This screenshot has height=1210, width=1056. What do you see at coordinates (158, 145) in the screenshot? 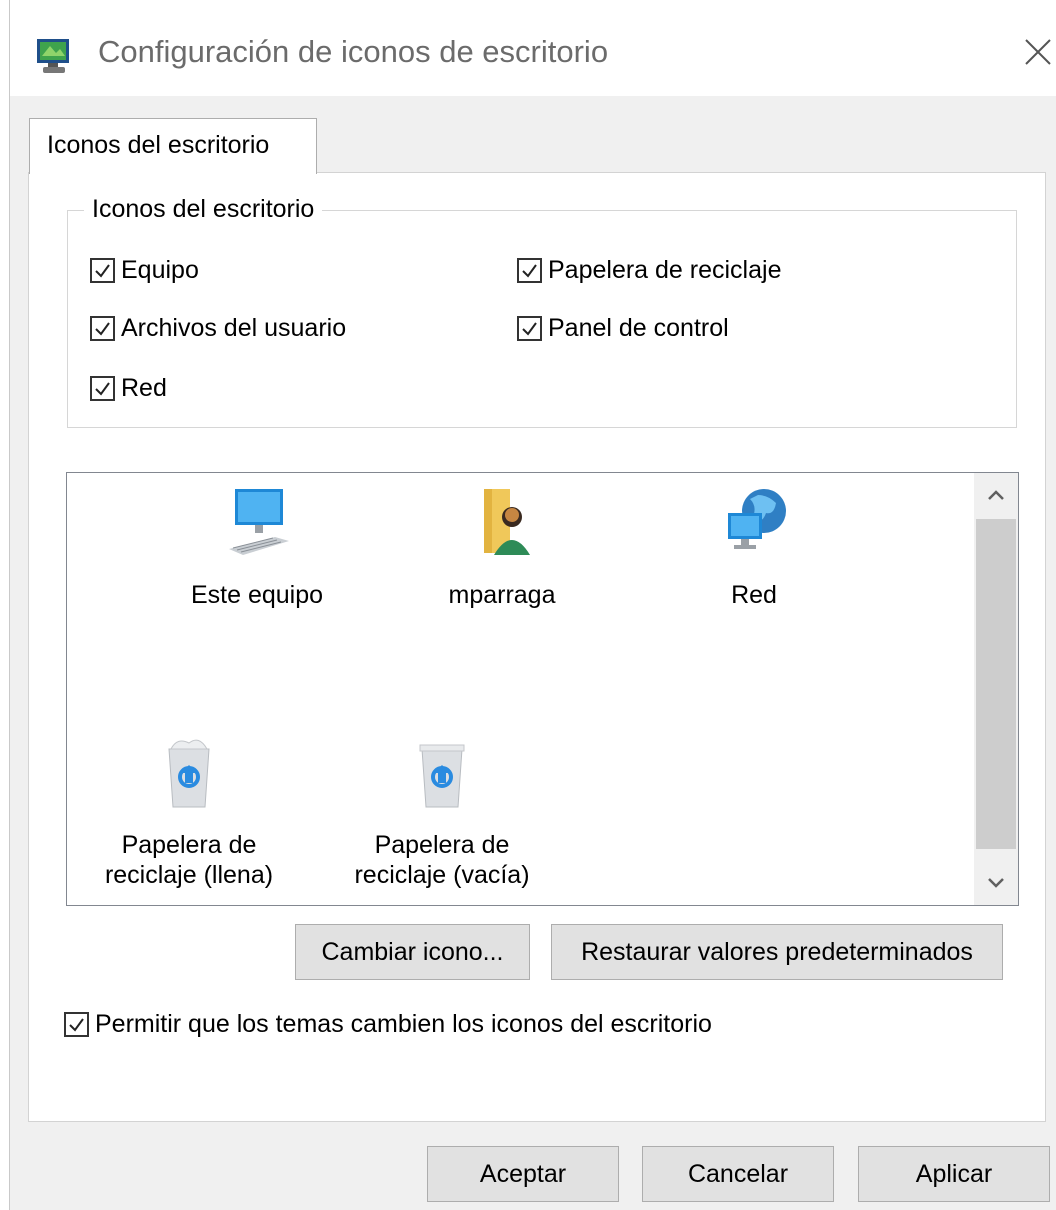
I see `tab-label: Iconos del escritorio` at bounding box center [158, 145].